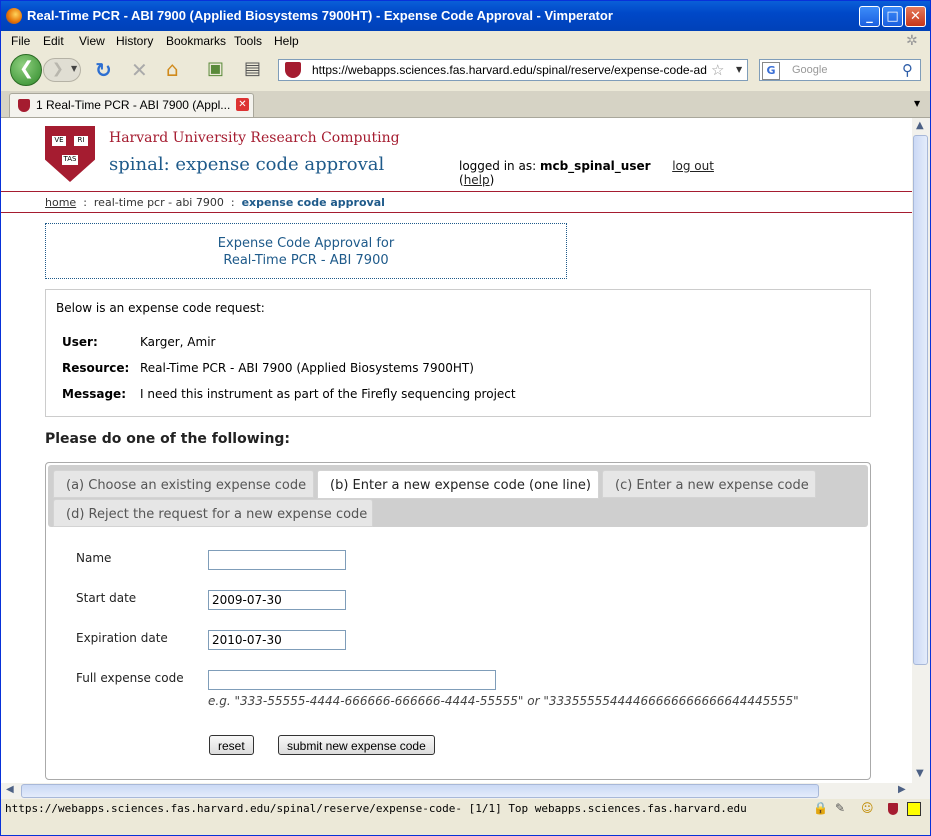 The height and width of the screenshot is (836, 931). I want to click on horizontal-scrollbar: ◀ ▶, so click(465, 791).